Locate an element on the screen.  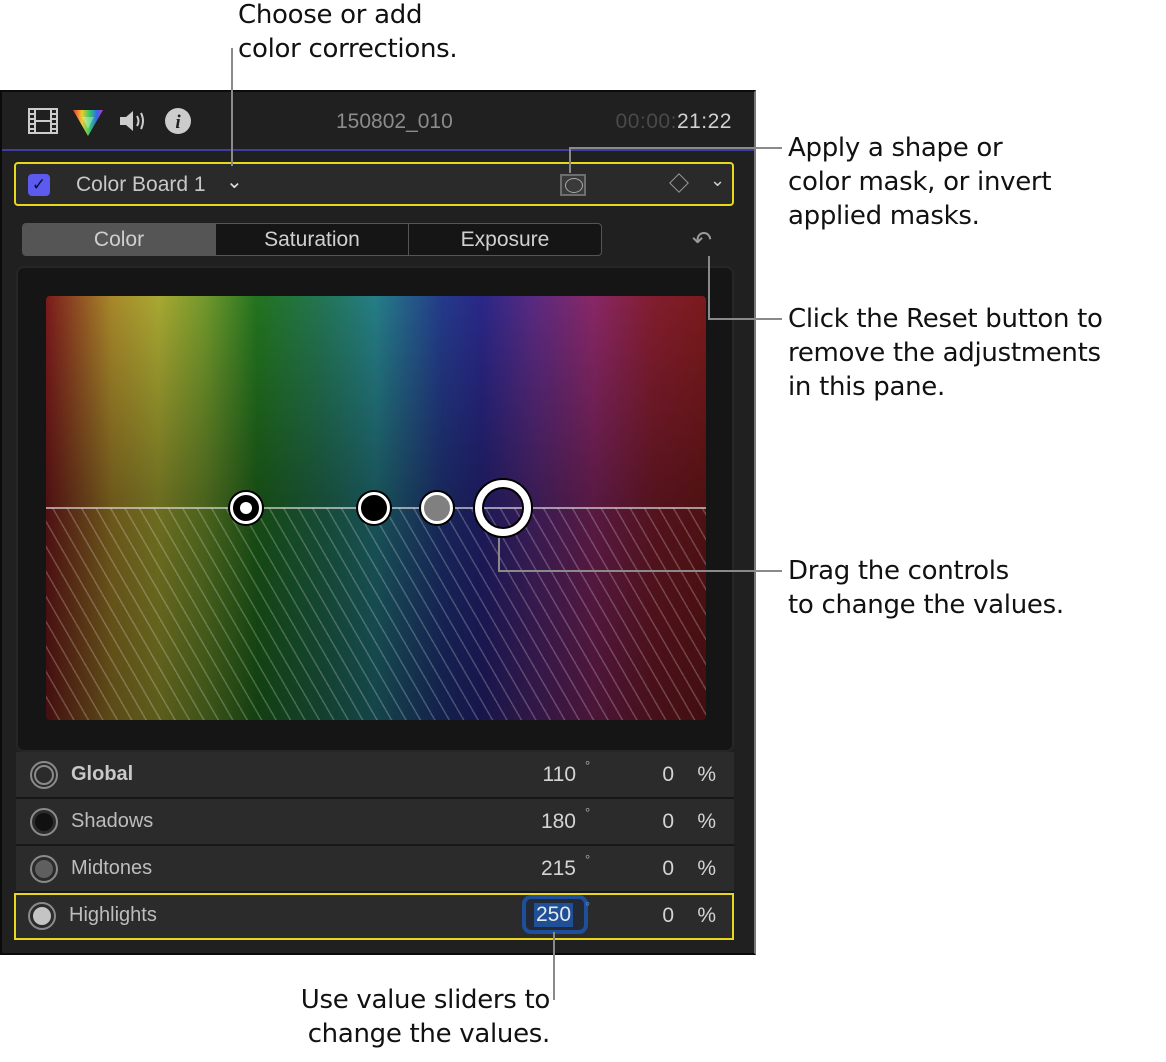
board-tabs: Color Saturation Exposure is located at coordinates (312, 239).